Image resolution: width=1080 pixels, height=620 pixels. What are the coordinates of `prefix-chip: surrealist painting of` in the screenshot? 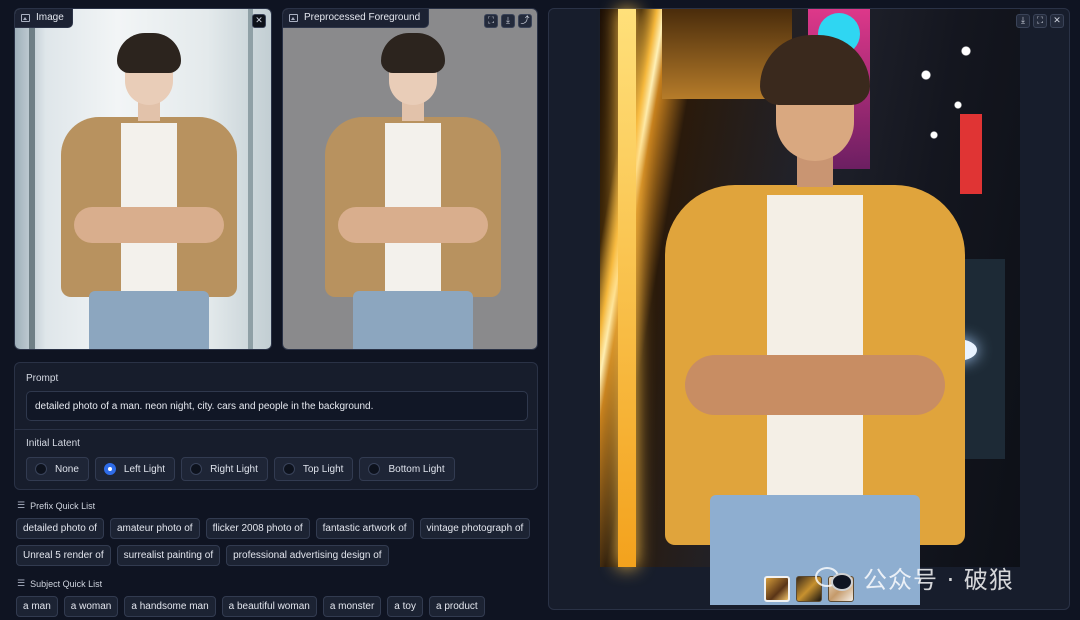 It's located at (168, 555).